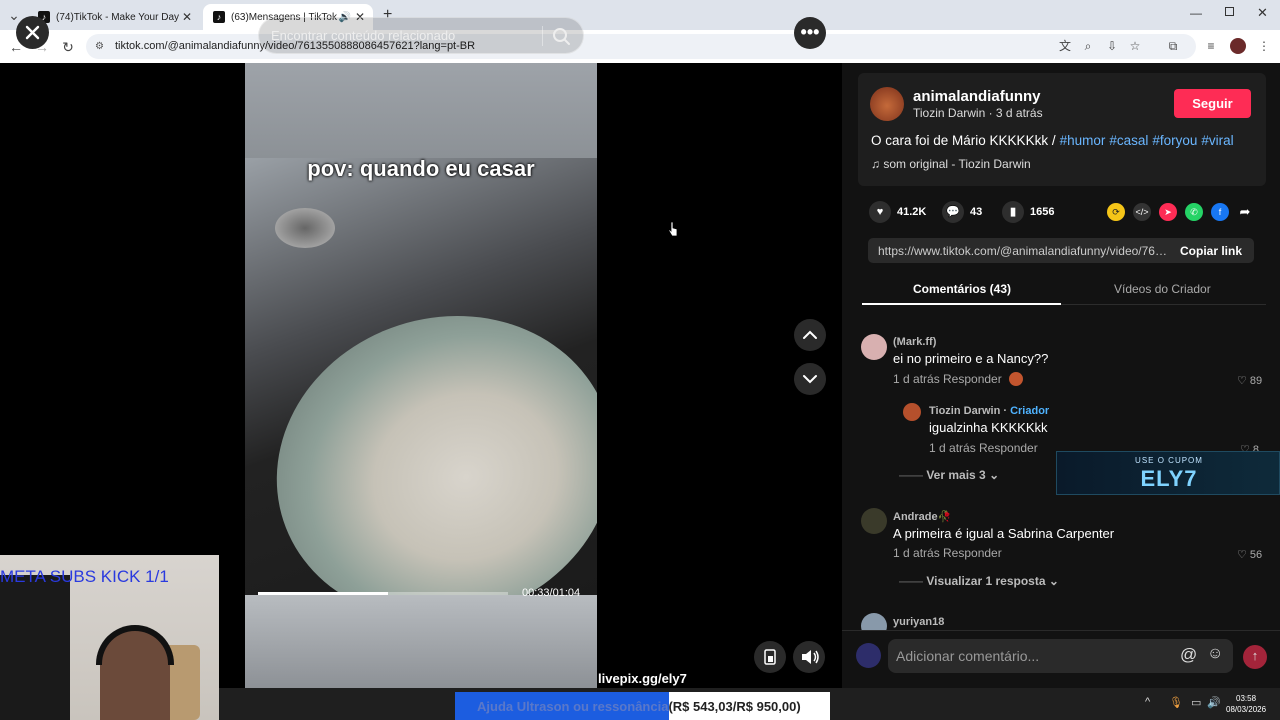 The height and width of the screenshot is (720, 1280). What do you see at coordinates (1264, 46) in the screenshot?
I see `menu-dots-icon: ⋮` at bounding box center [1264, 46].